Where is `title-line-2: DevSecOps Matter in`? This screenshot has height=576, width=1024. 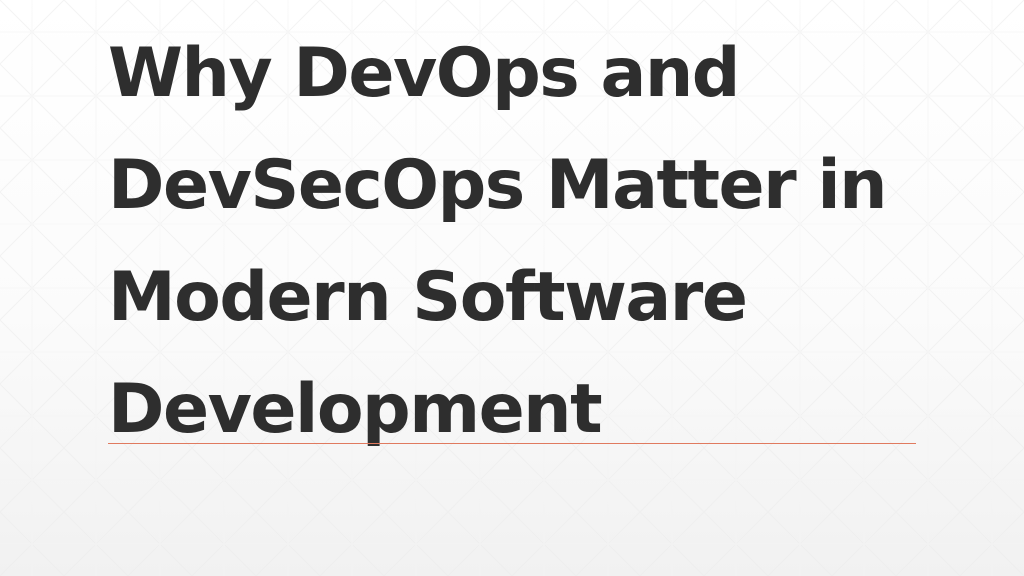
title-line-2: DevSecOps Matter in is located at coordinates (498, 185).